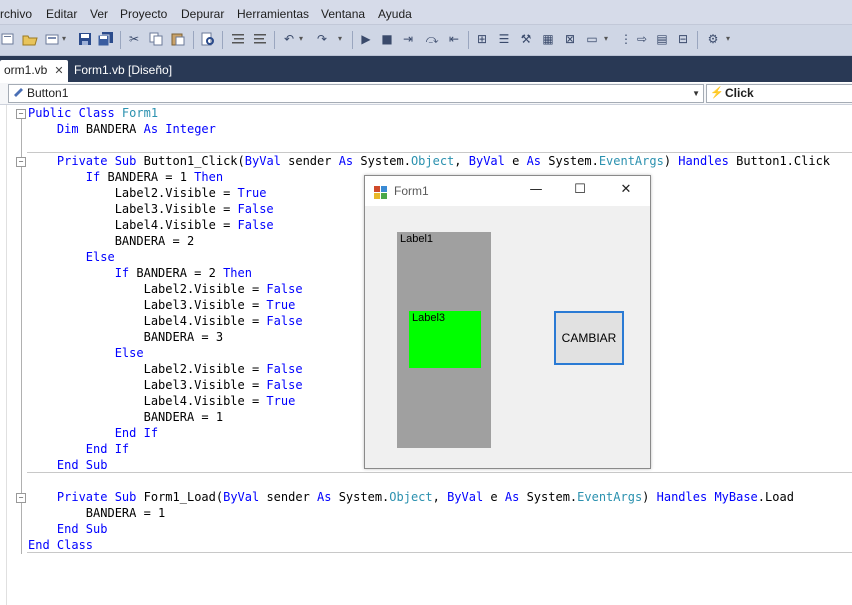  Describe the element at coordinates (288, 497) in the screenshot. I see `code-text: sender` at that location.